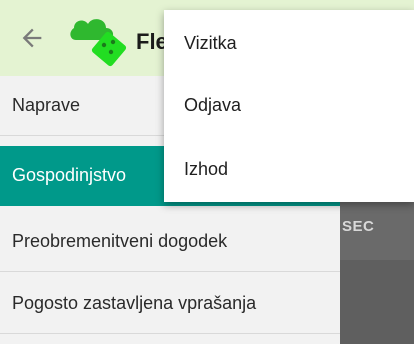 The image size is (414, 344). Describe the element at coordinates (134, 303) in the screenshot. I see `drawer-item-label: Pogosto zastavljena vprašanja` at that location.